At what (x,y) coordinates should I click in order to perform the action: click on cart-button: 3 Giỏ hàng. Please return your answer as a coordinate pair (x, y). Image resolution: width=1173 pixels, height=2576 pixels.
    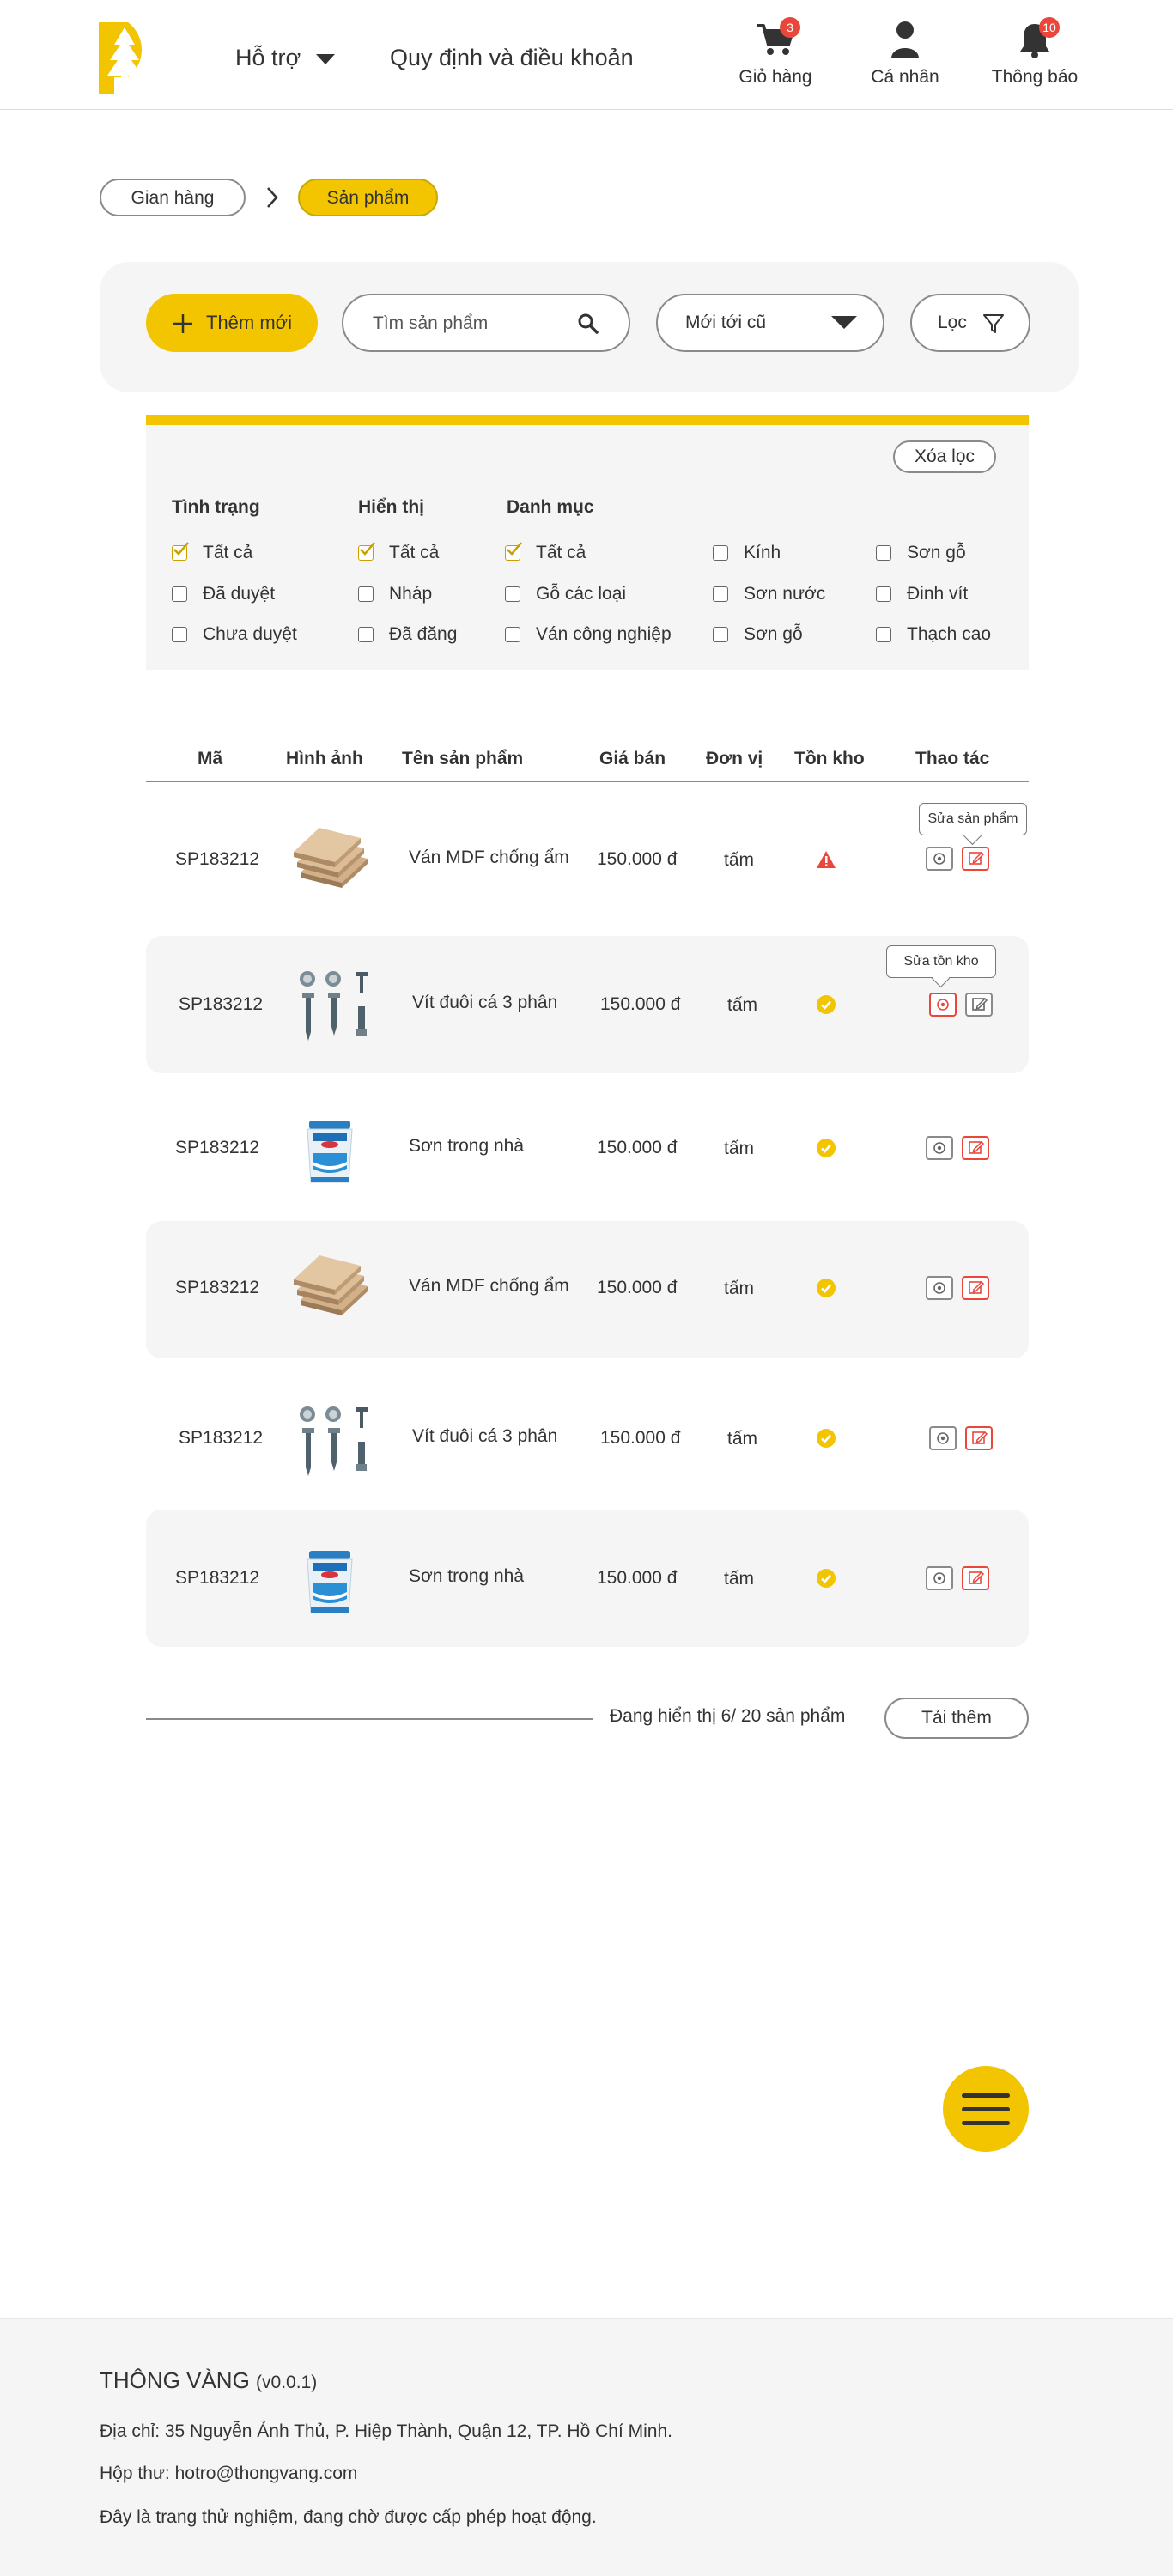
    Looking at the image, I should click on (775, 52).